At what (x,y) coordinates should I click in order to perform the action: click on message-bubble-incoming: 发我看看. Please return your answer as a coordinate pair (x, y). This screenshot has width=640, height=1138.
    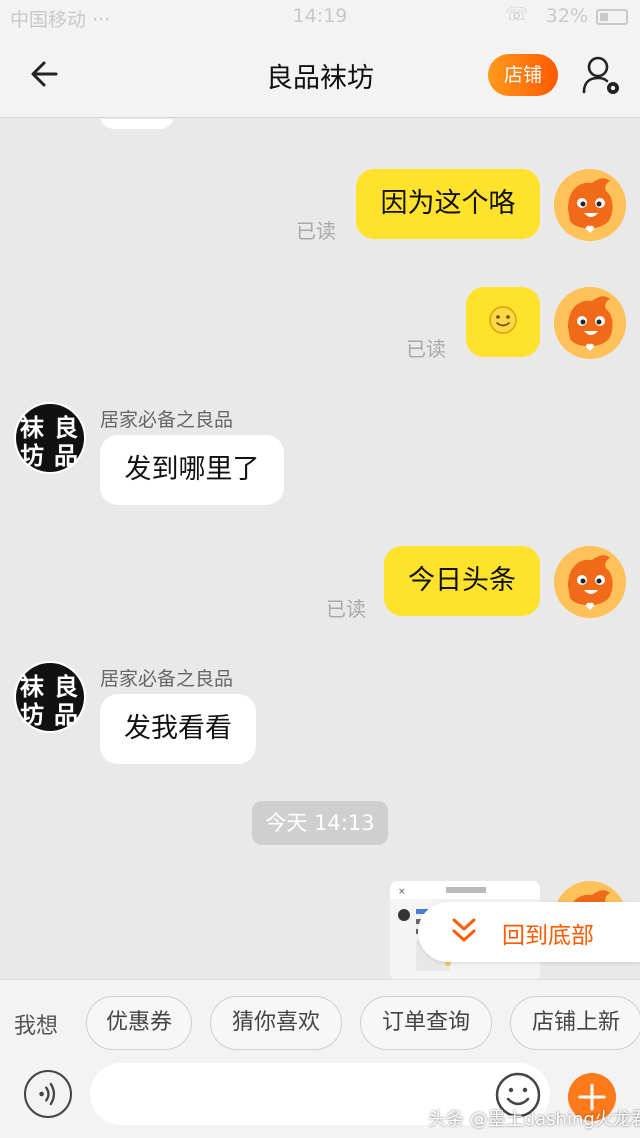
    Looking at the image, I should click on (178, 729).